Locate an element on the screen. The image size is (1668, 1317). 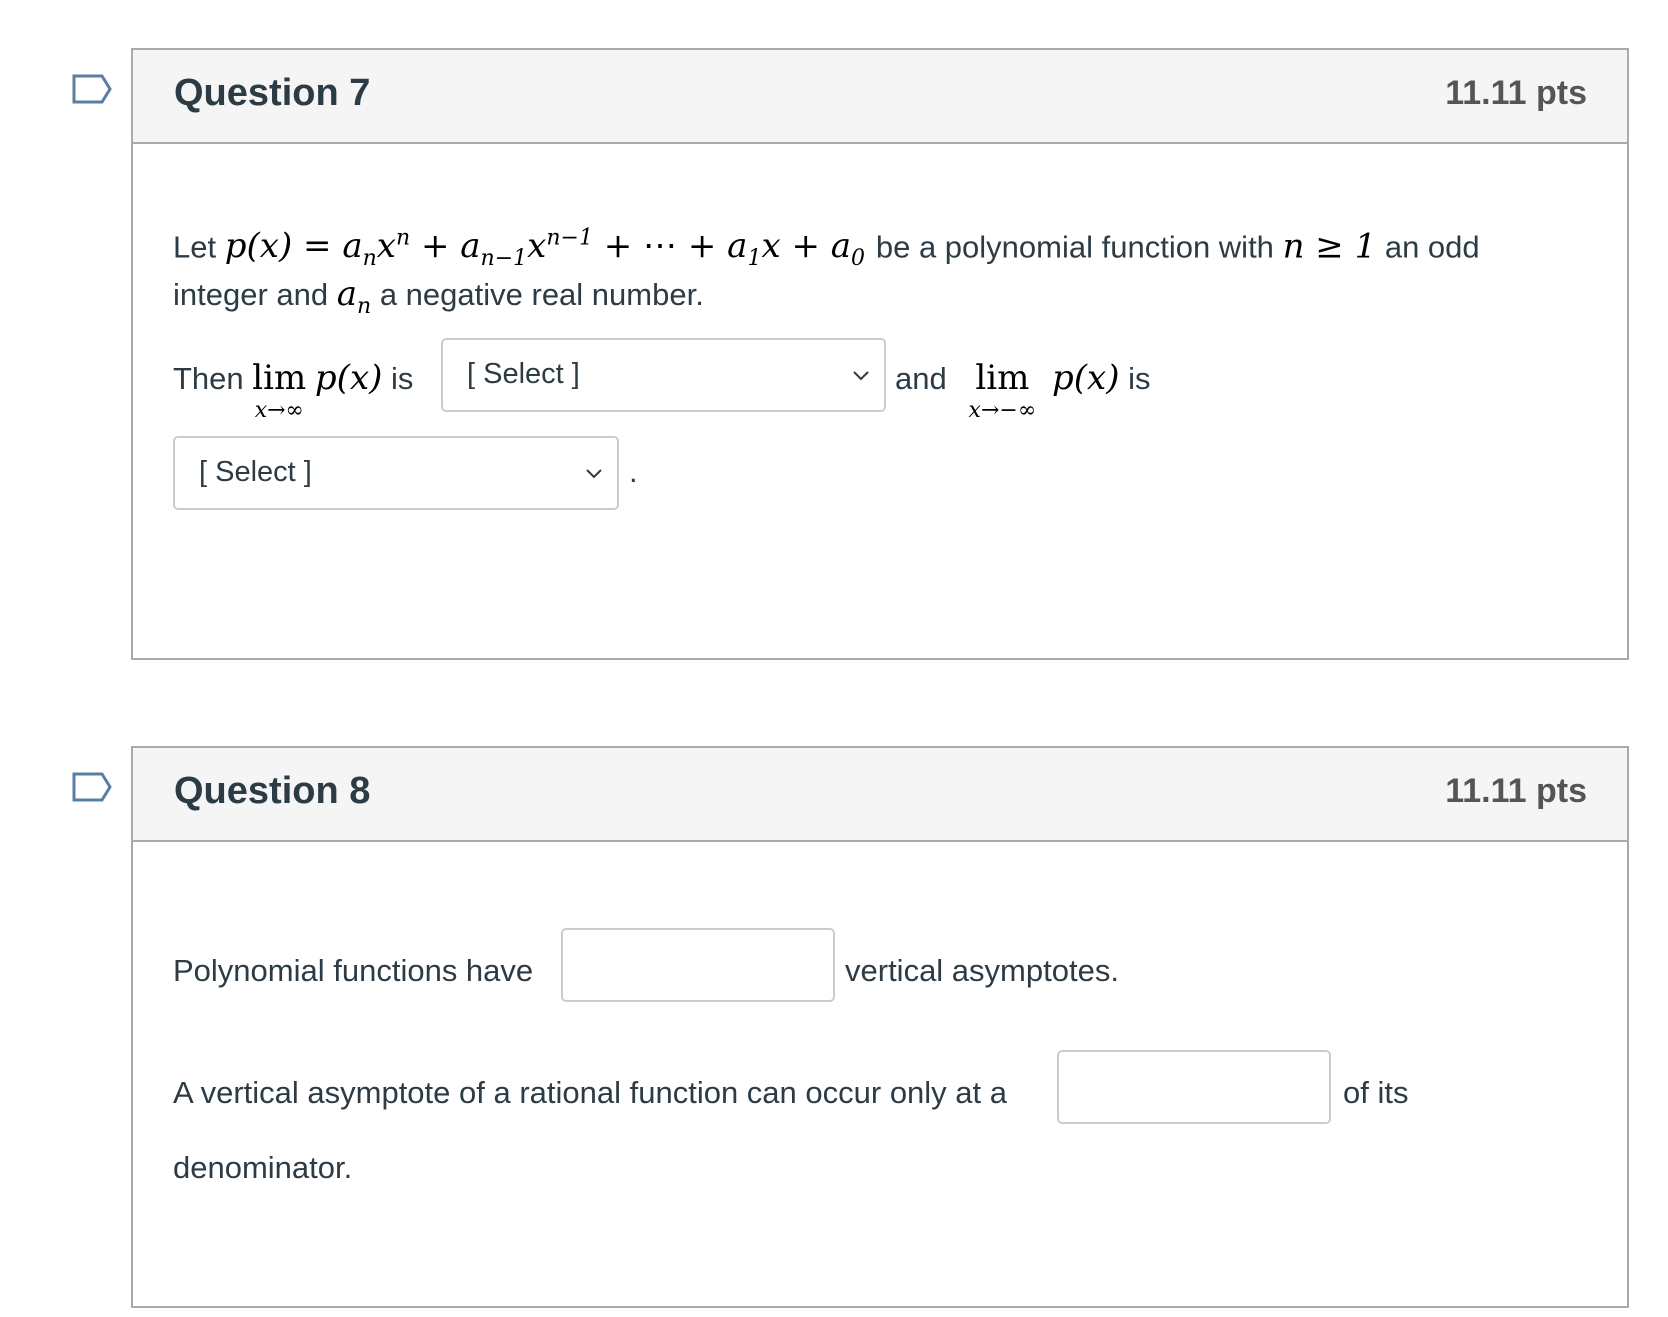
vertical-asymptote-location-input is located at coordinates (1194, 1087).